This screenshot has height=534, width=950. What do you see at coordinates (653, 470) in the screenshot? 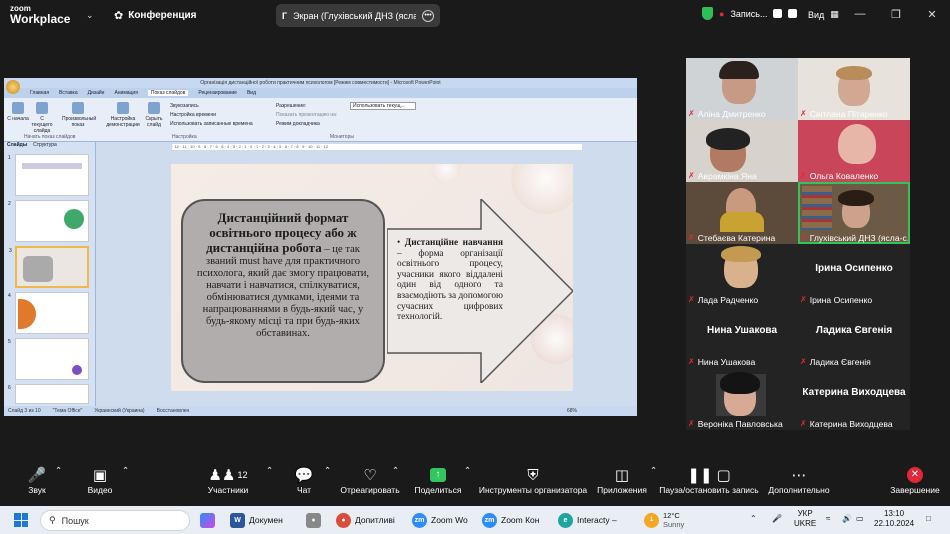
I see `apps-options-chevron-icon: ⌃` at bounding box center [653, 470].